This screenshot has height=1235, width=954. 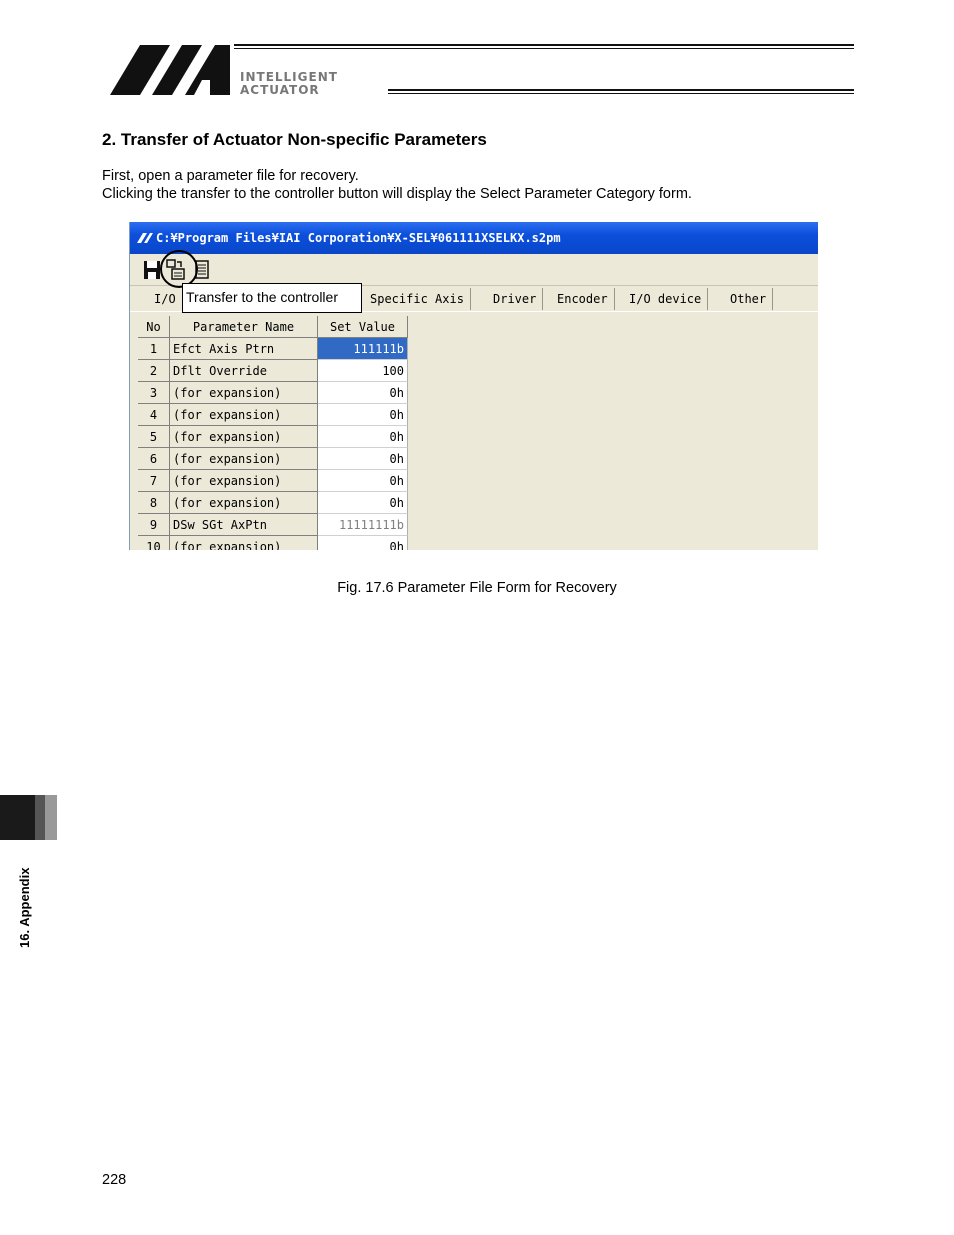 What do you see at coordinates (51, 817) in the screenshot?
I see `side-tab-block-light` at bounding box center [51, 817].